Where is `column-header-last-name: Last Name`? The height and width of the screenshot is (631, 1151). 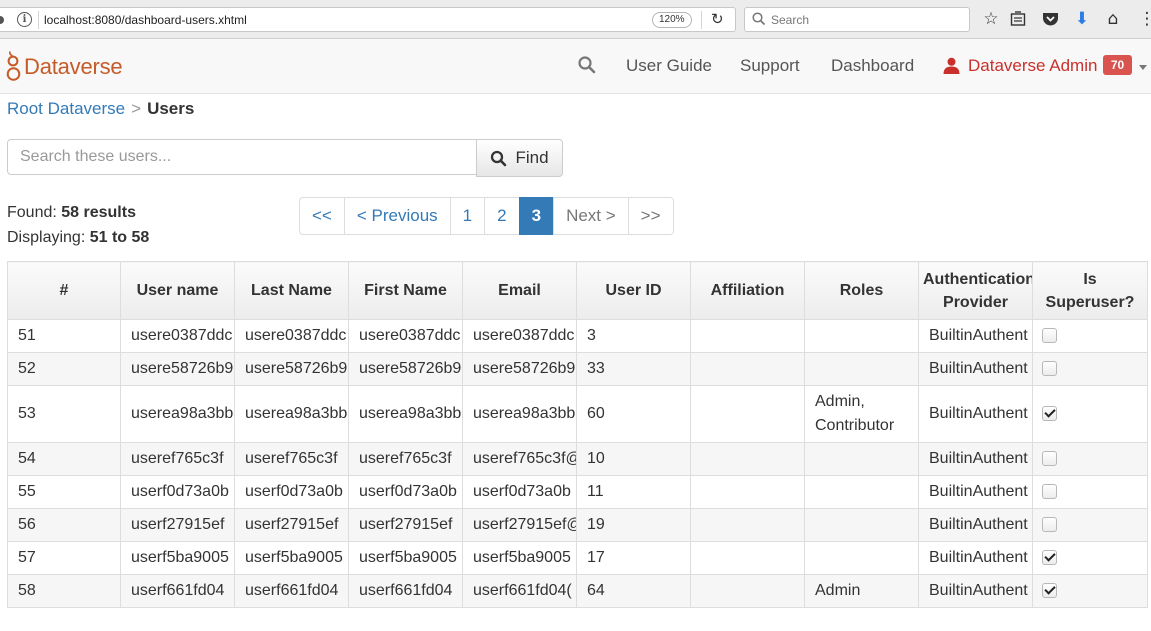 column-header-last-name: Last Name is located at coordinates (291, 290).